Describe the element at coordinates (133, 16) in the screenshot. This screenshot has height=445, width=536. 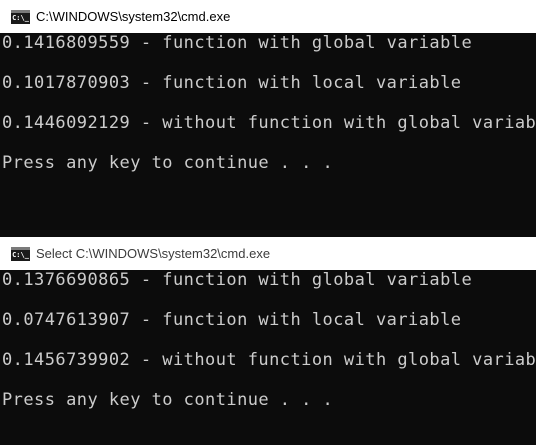
I see `window-title: C:\WINDOWS\system32\cmd.exe` at that location.